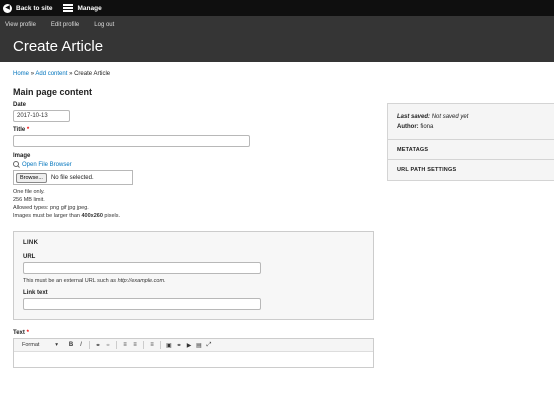  Describe the element at coordinates (142, 268) in the screenshot. I see `url-input` at that location.